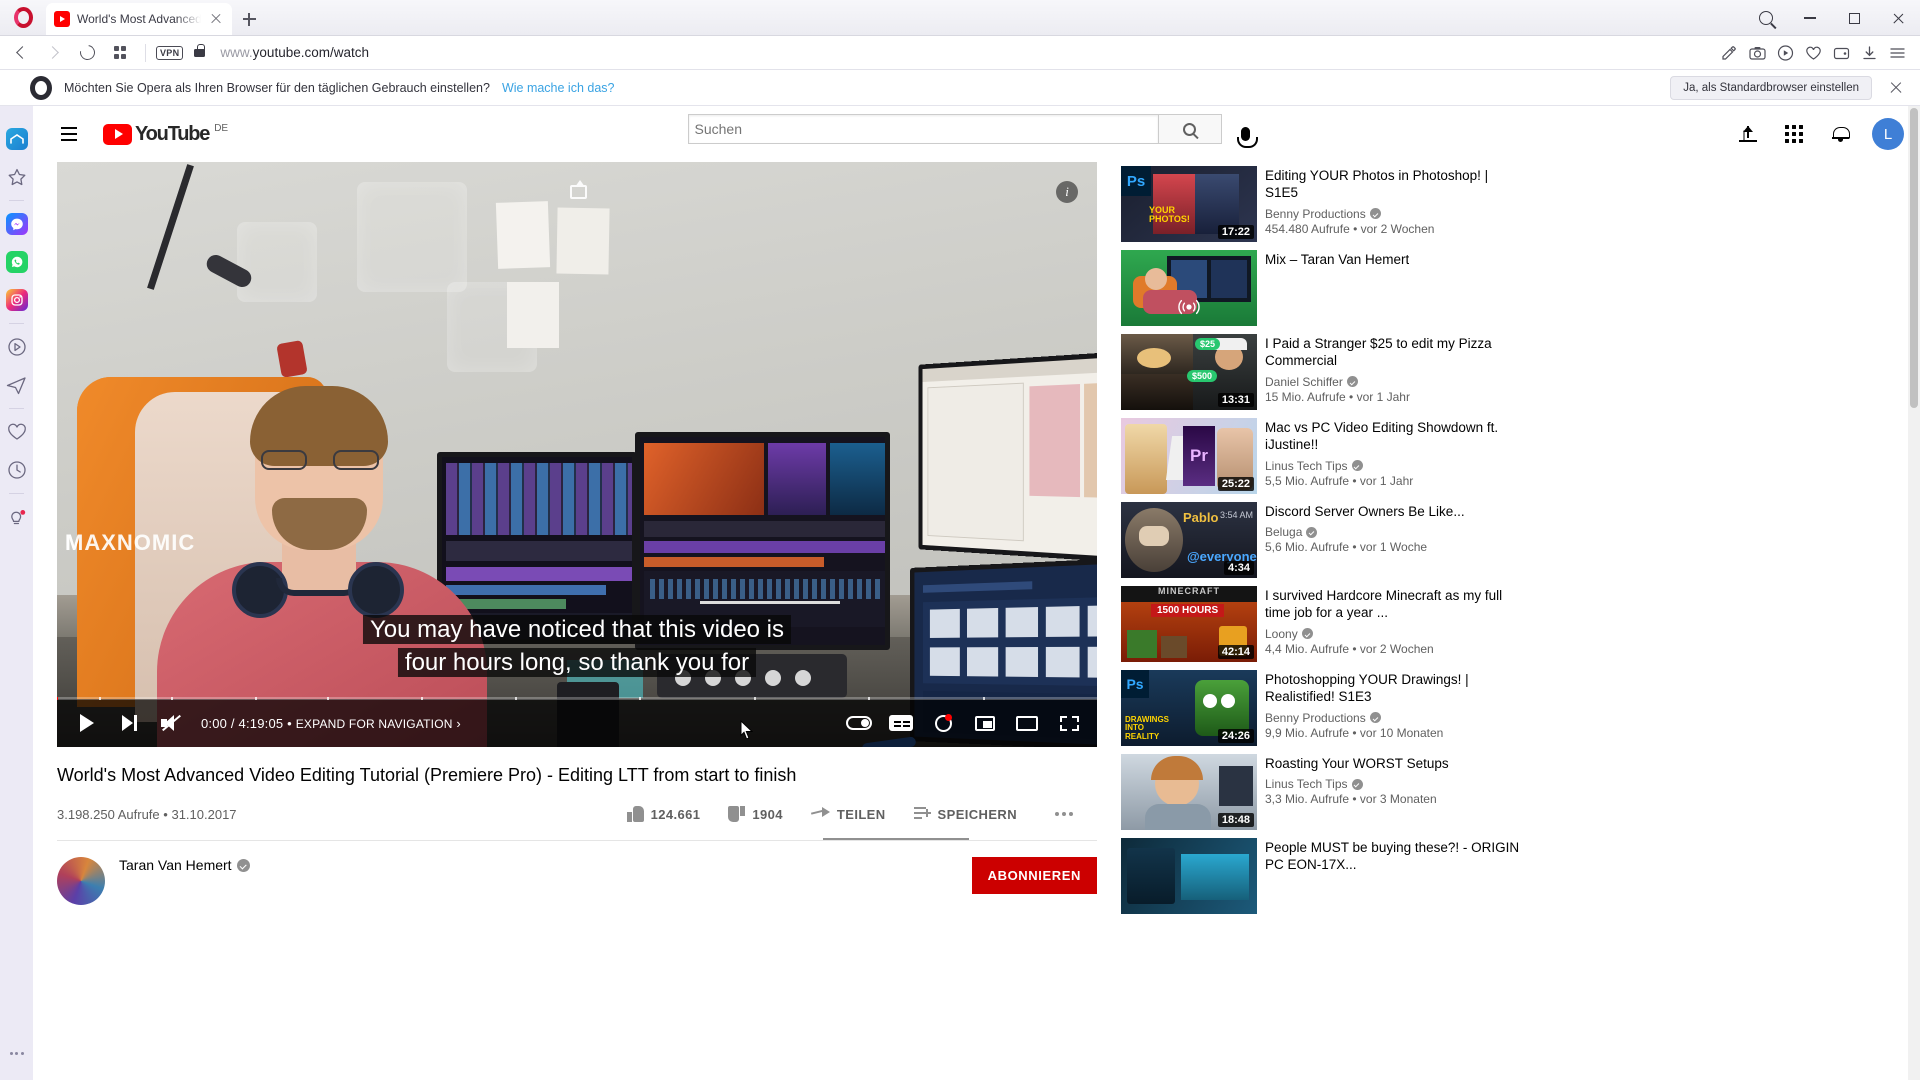 This screenshot has width=1920, height=1080. What do you see at coordinates (1748, 134) in the screenshot?
I see `create-video-button` at bounding box center [1748, 134].